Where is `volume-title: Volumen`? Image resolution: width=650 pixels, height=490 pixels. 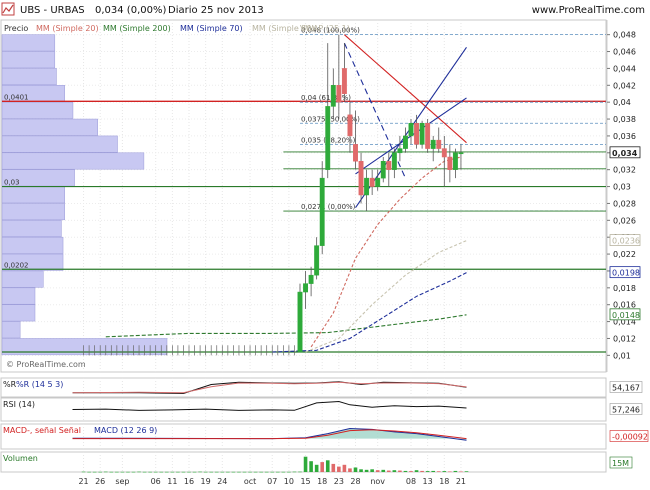 volume-title: Volumen is located at coordinates (20, 458).